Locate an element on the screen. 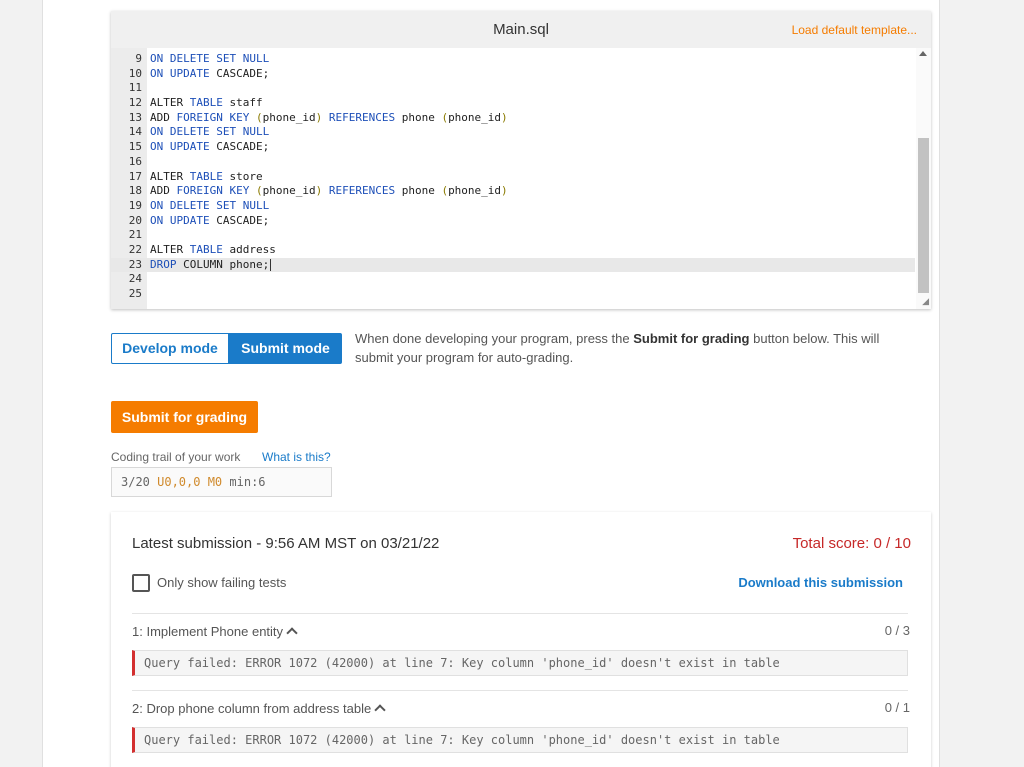  resize-handle-icon: ◢ is located at coordinates (925, 301).